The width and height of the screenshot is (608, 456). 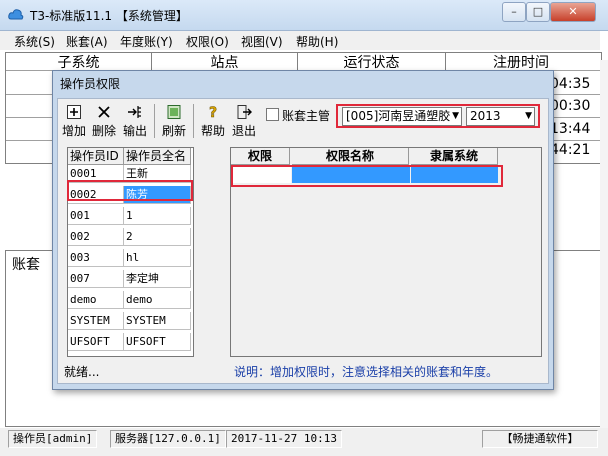 I want to click on operator-name-cell: 李定坤, so click(x=157, y=279).